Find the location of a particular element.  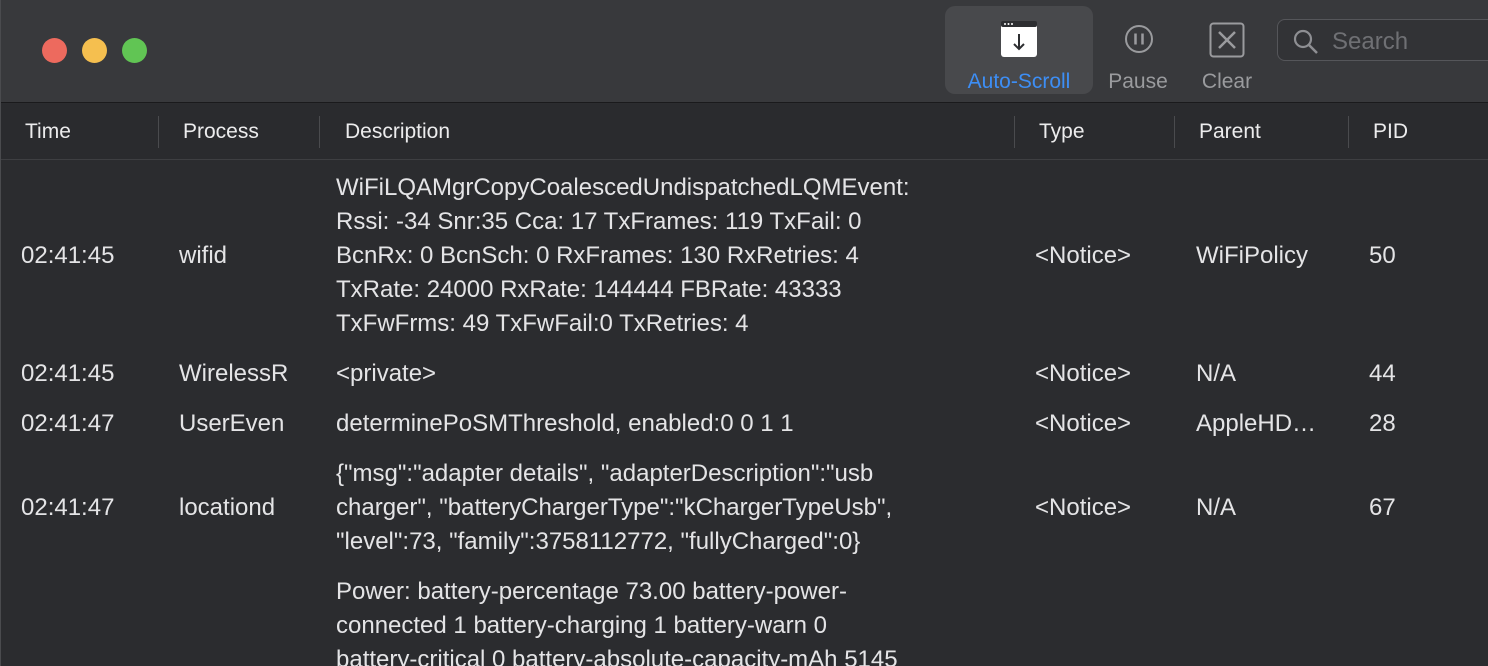

description-line: <private> is located at coordinates (386, 373).